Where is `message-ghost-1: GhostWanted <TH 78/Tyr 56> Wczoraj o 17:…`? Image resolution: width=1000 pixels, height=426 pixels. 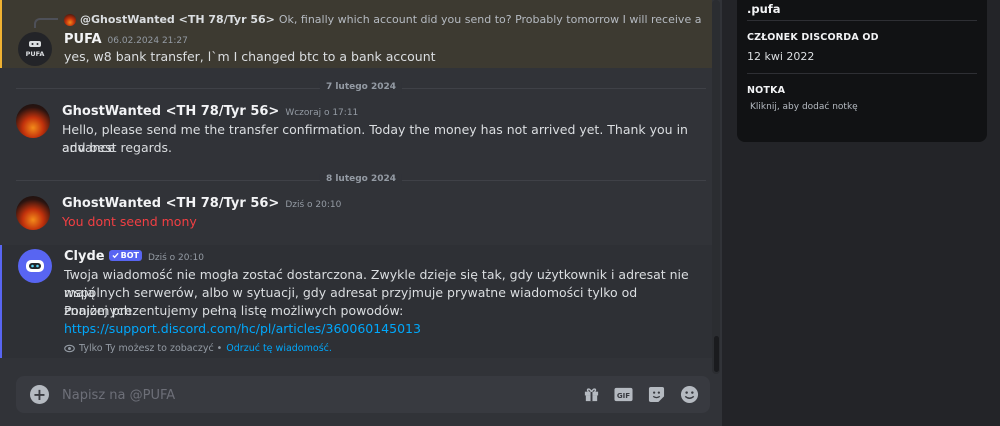
message-ghost-1: GhostWanted <TH 78/Tyr 56> Wczoraj o 17:… is located at coordinates (356, 131).